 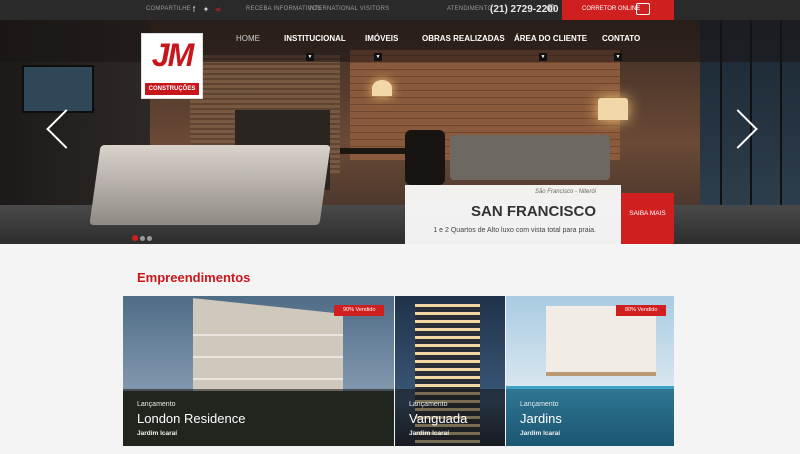 What do you see at coordinates (194, 277) in the screenshot?
I see `section-title: Empreendimentos` at bounding box center [194, 277].